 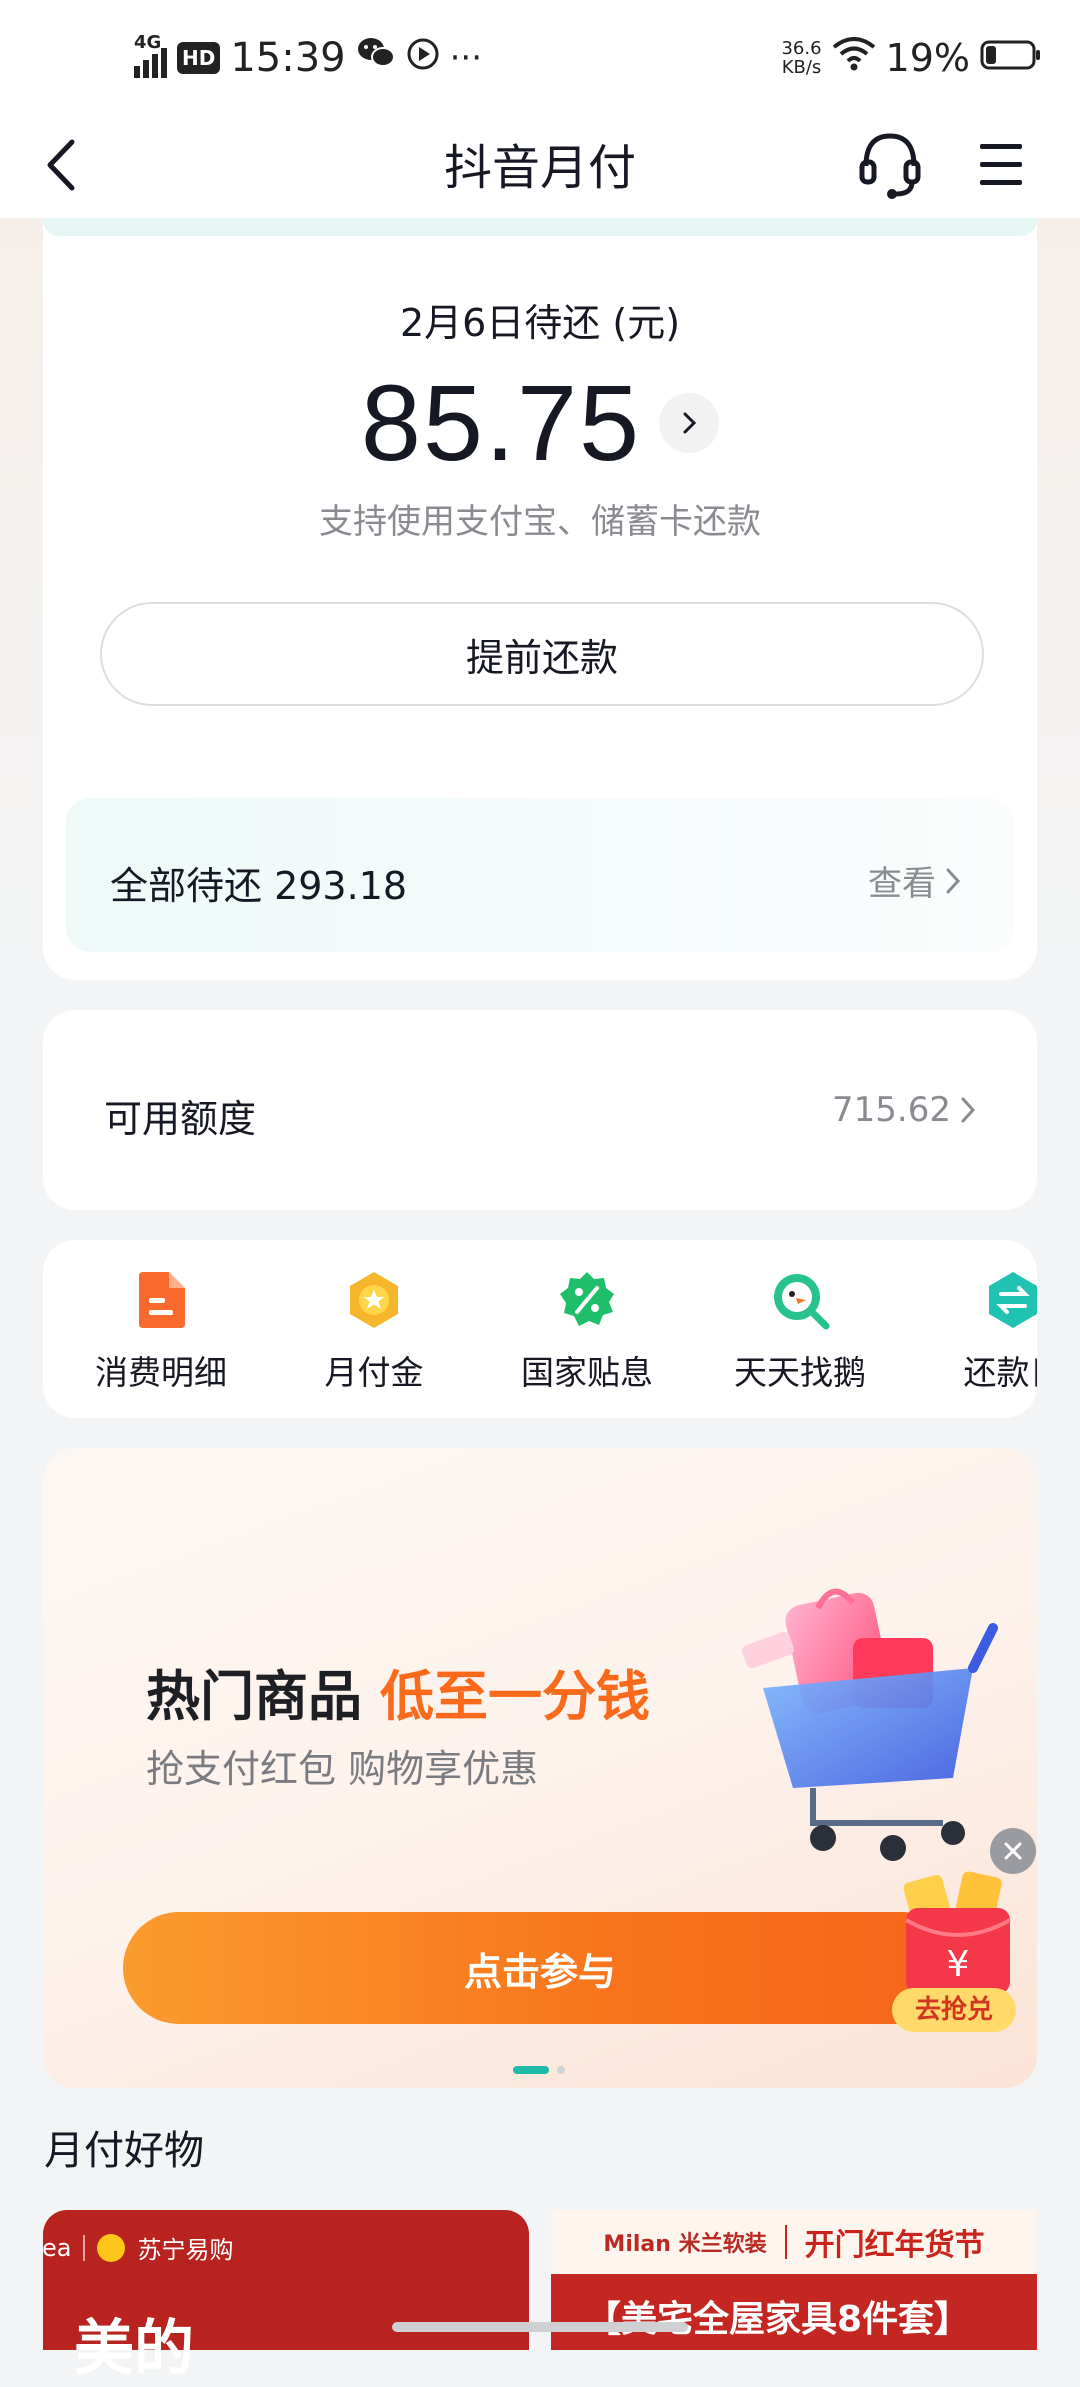 I want to click on network-type: 4G, so click(x=148, y=42).